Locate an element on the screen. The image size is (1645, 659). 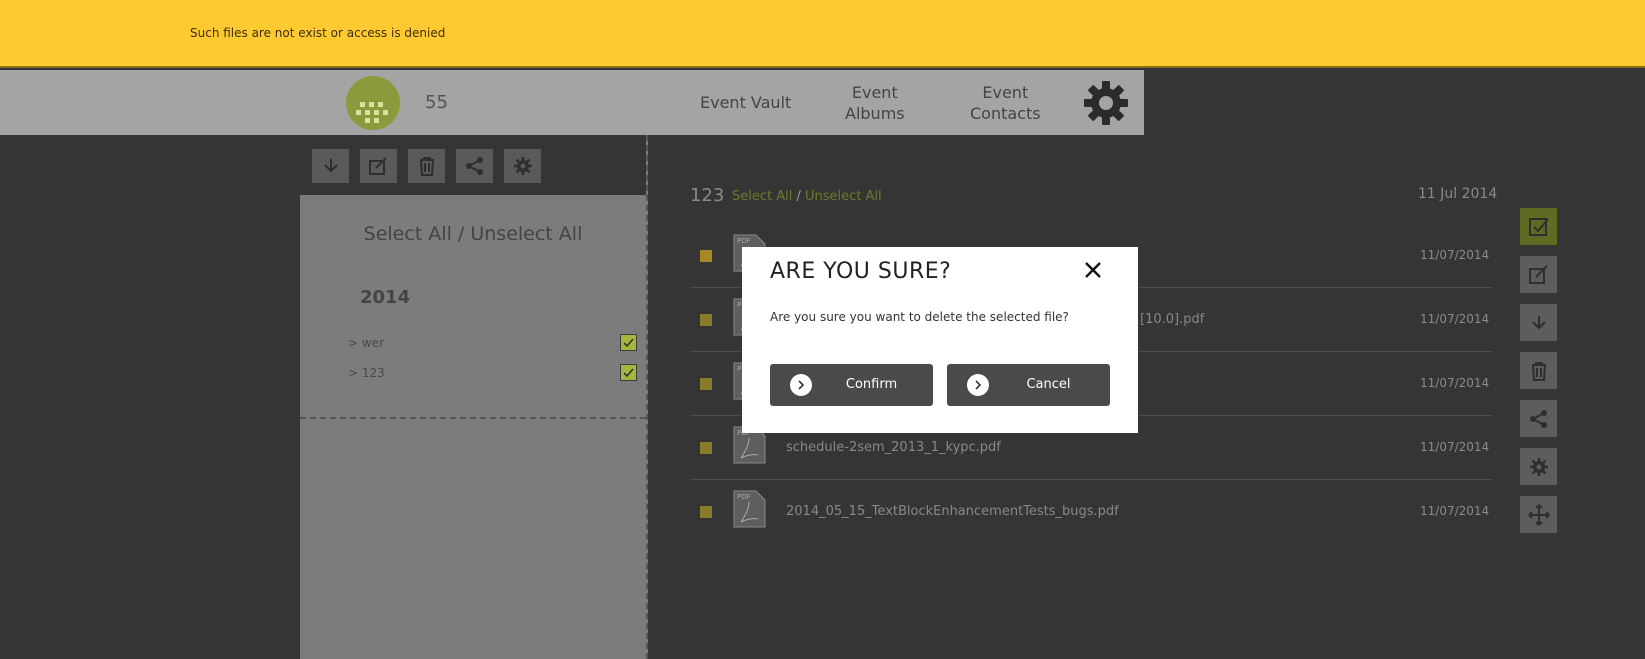
folder-date: 11 Jul 2014 is located at coordinates (1458, 194).